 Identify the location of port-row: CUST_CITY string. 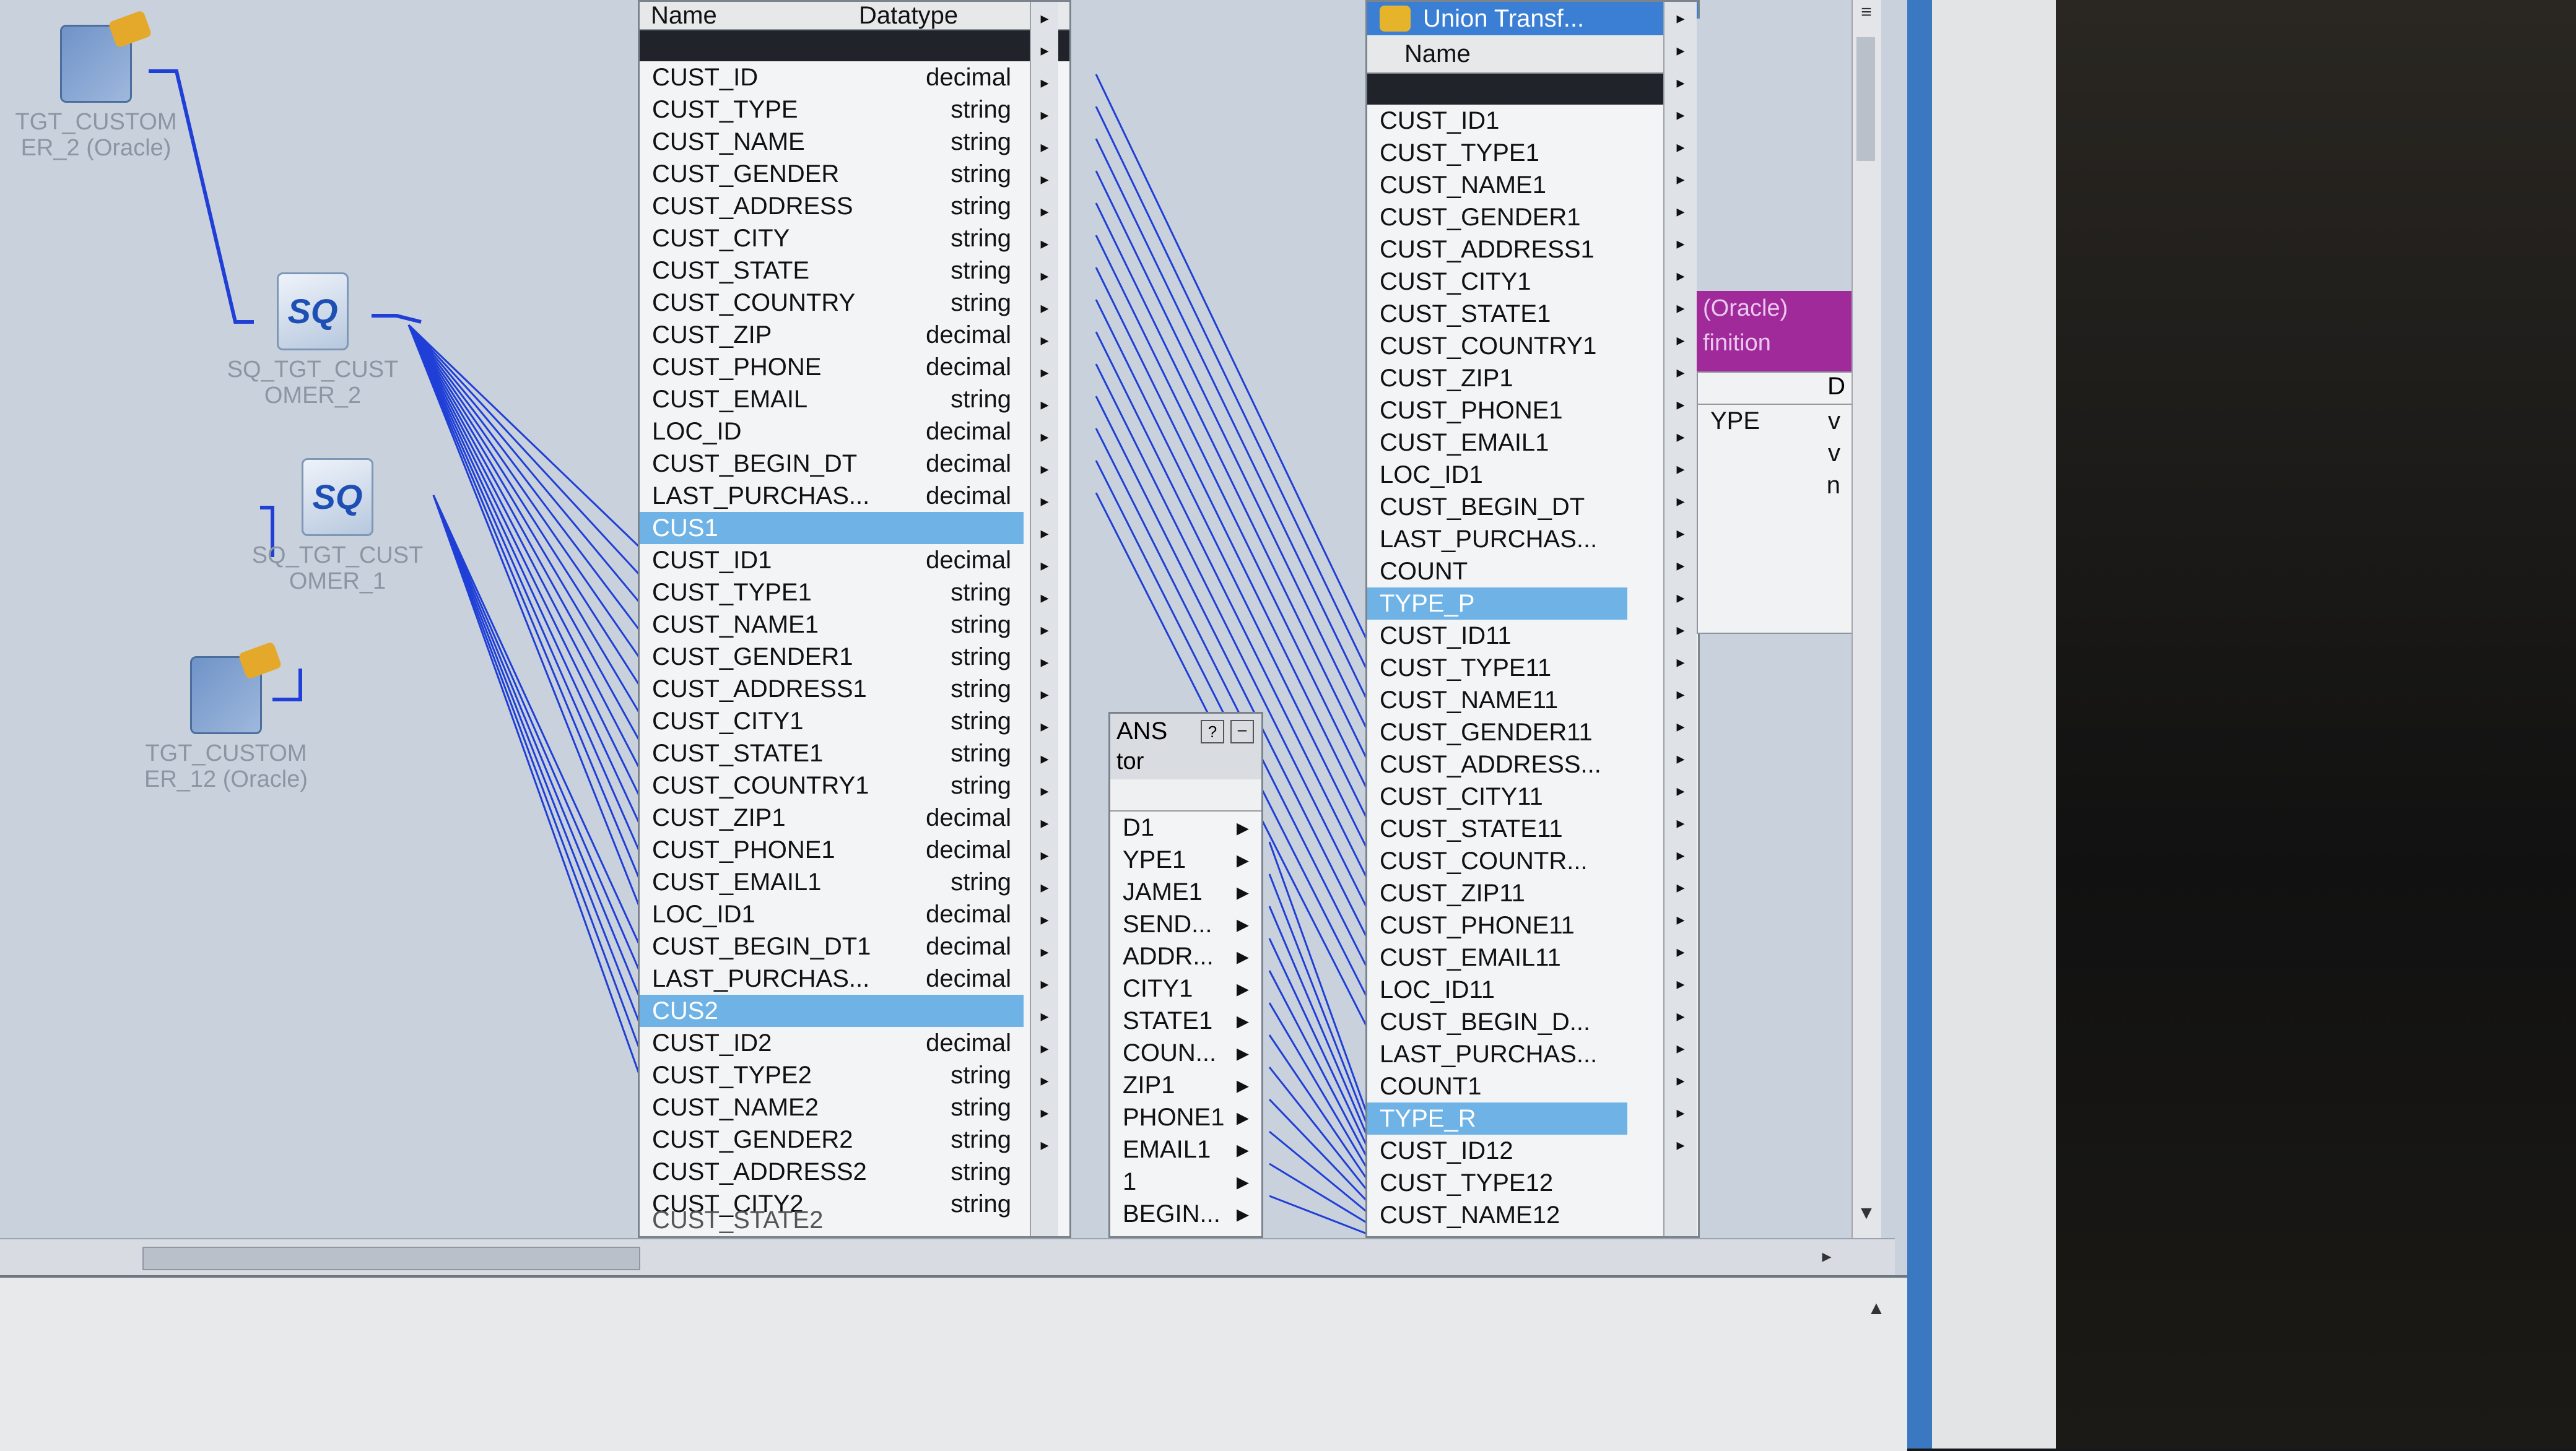
(832, 238).